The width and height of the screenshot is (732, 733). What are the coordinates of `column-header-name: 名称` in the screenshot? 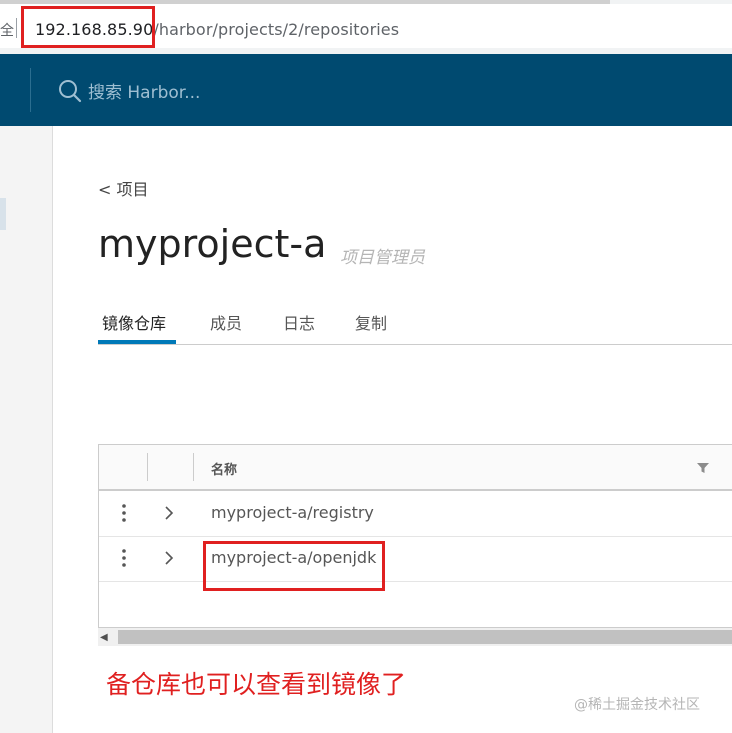 It's located at (224, 468).